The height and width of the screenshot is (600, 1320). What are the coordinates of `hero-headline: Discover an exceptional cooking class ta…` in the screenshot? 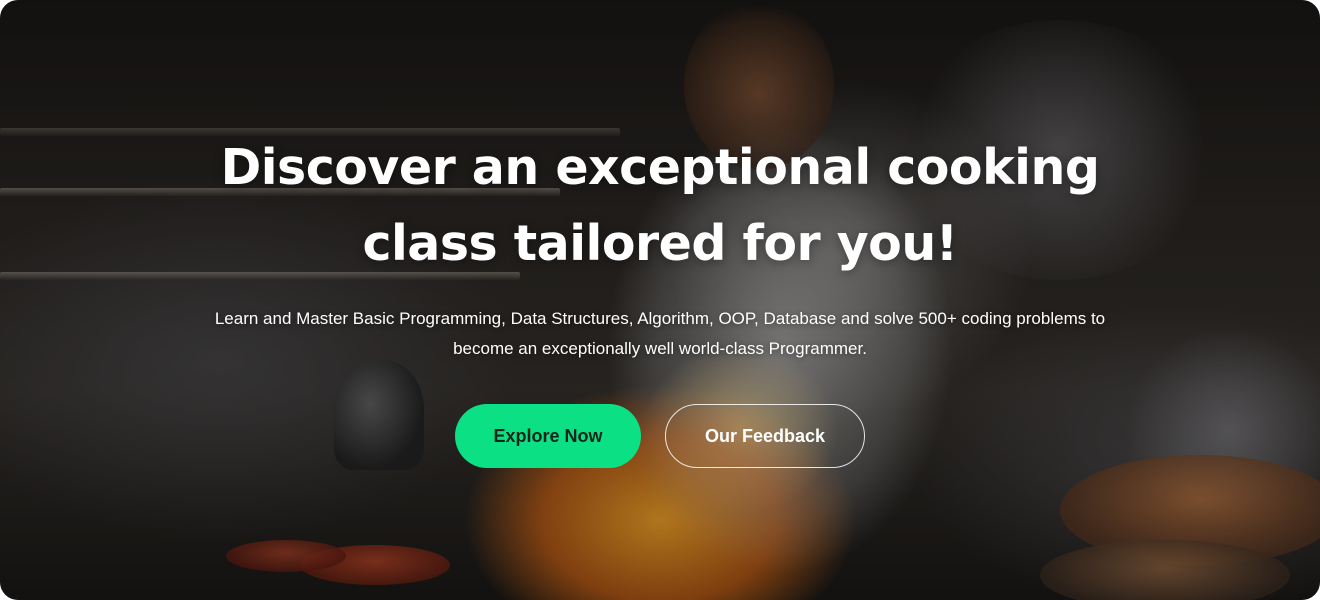 It's located at (660, 205).